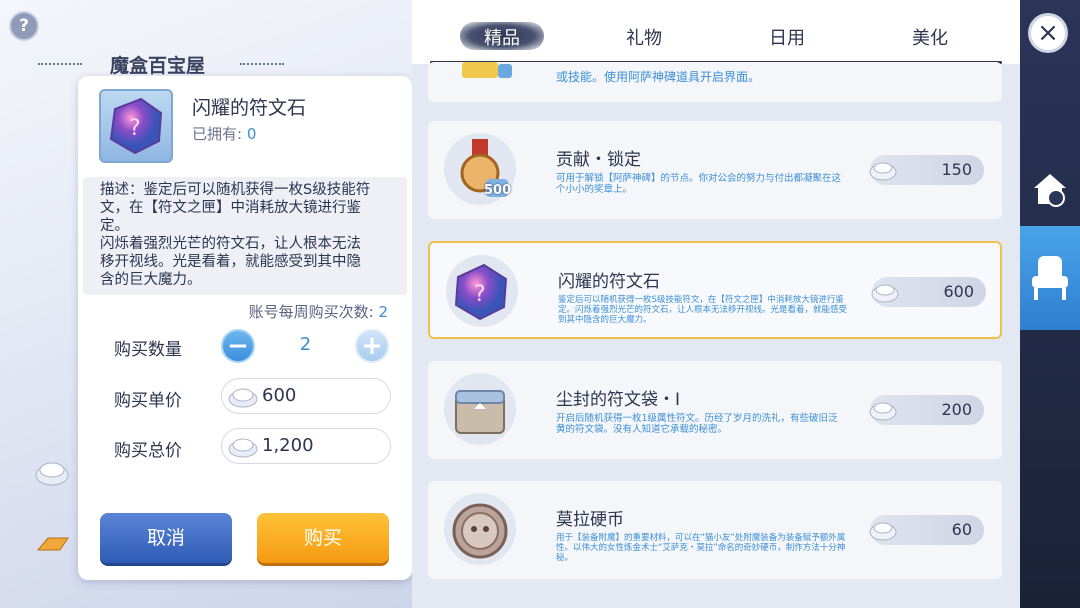 The image size is (1080, 608). I want to click on close-icon: ×, so click(1048, 33).